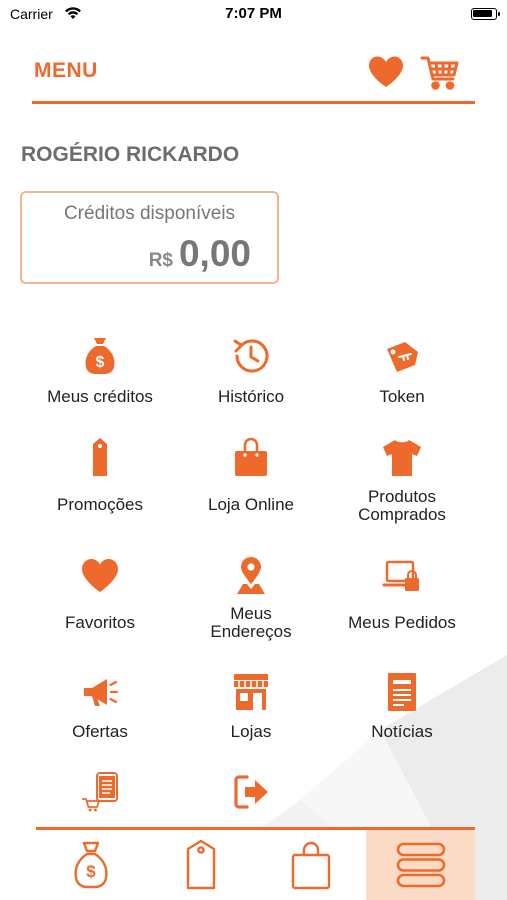 The image size is (507, 900). What do you see at coordinates (250, 504) in the screenshot?
I see `menu-item-label: Loja Online` at bounding box center [250, 504].